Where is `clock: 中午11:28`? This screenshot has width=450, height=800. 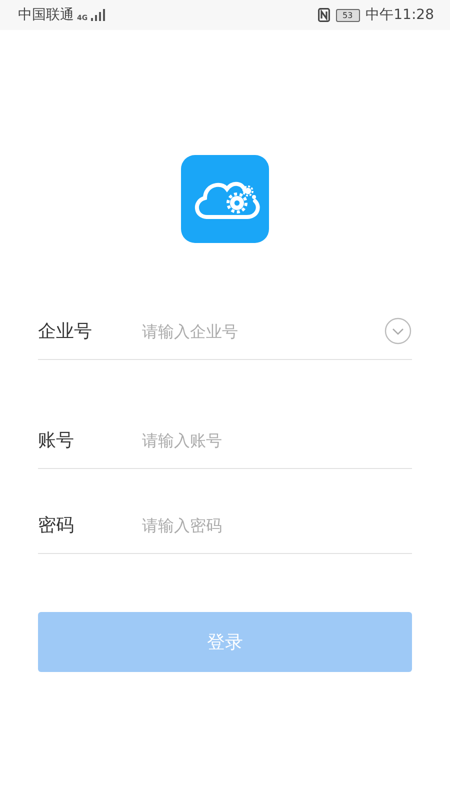
clock: 中午11:28 is located at coordinates (400, 15).